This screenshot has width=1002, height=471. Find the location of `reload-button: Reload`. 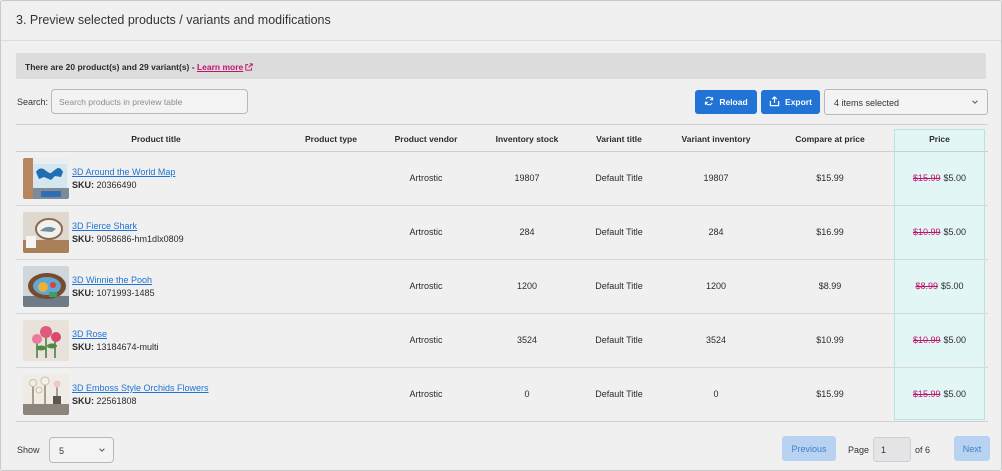

reload-button: Reload is located at coordinates (726, 102).